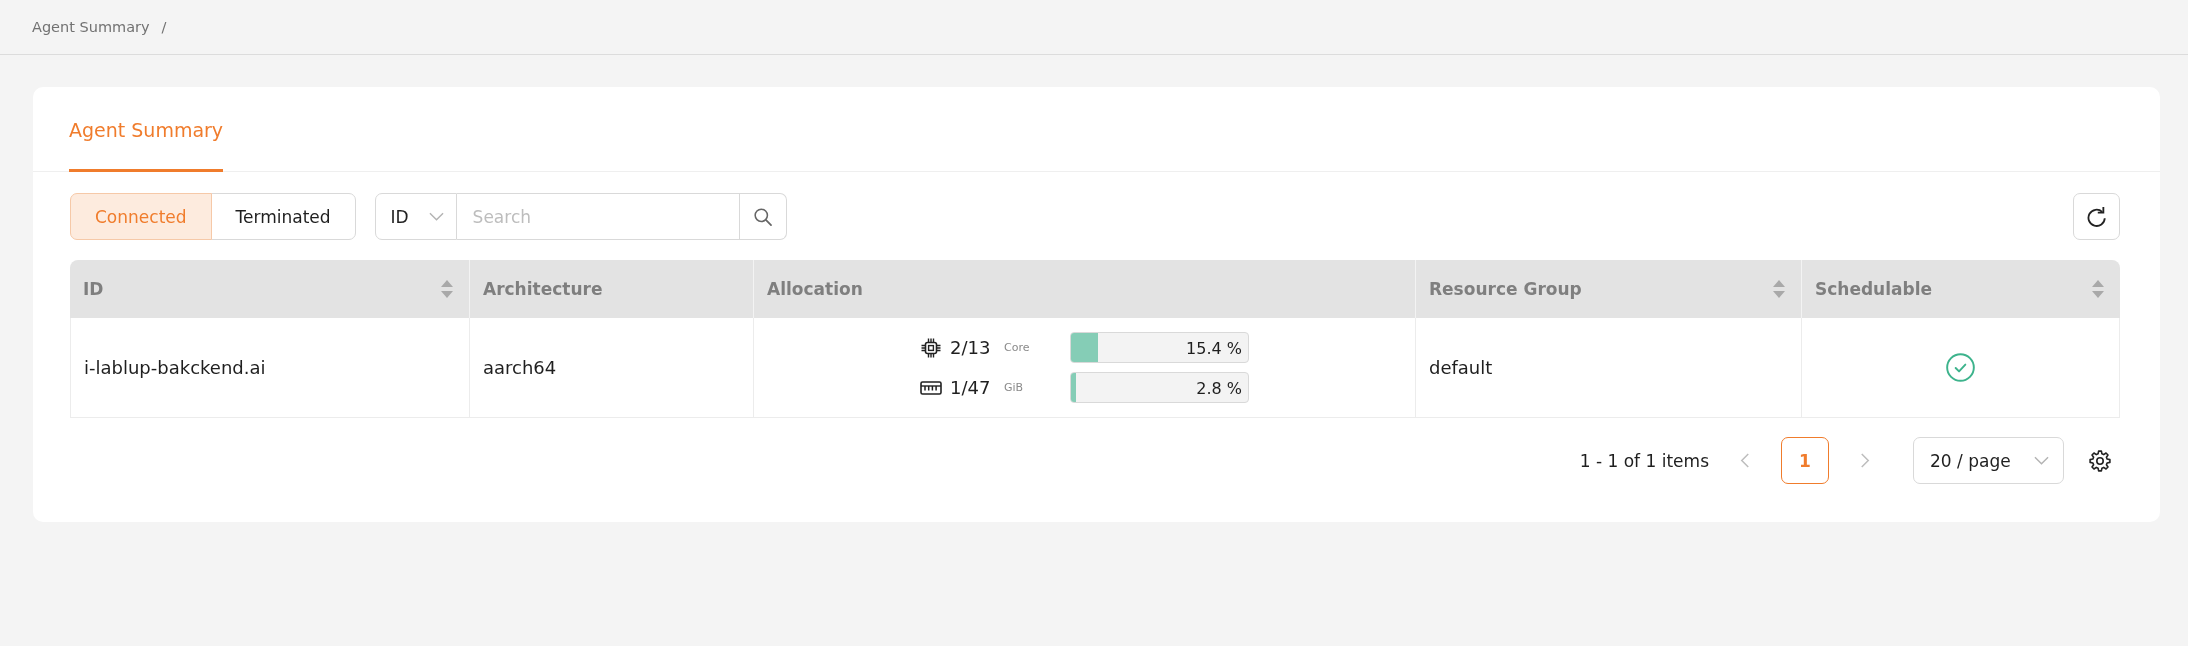 The image size is (2188, 646). I want to click on page-size-select: 20 / page, so click(1988, 460).